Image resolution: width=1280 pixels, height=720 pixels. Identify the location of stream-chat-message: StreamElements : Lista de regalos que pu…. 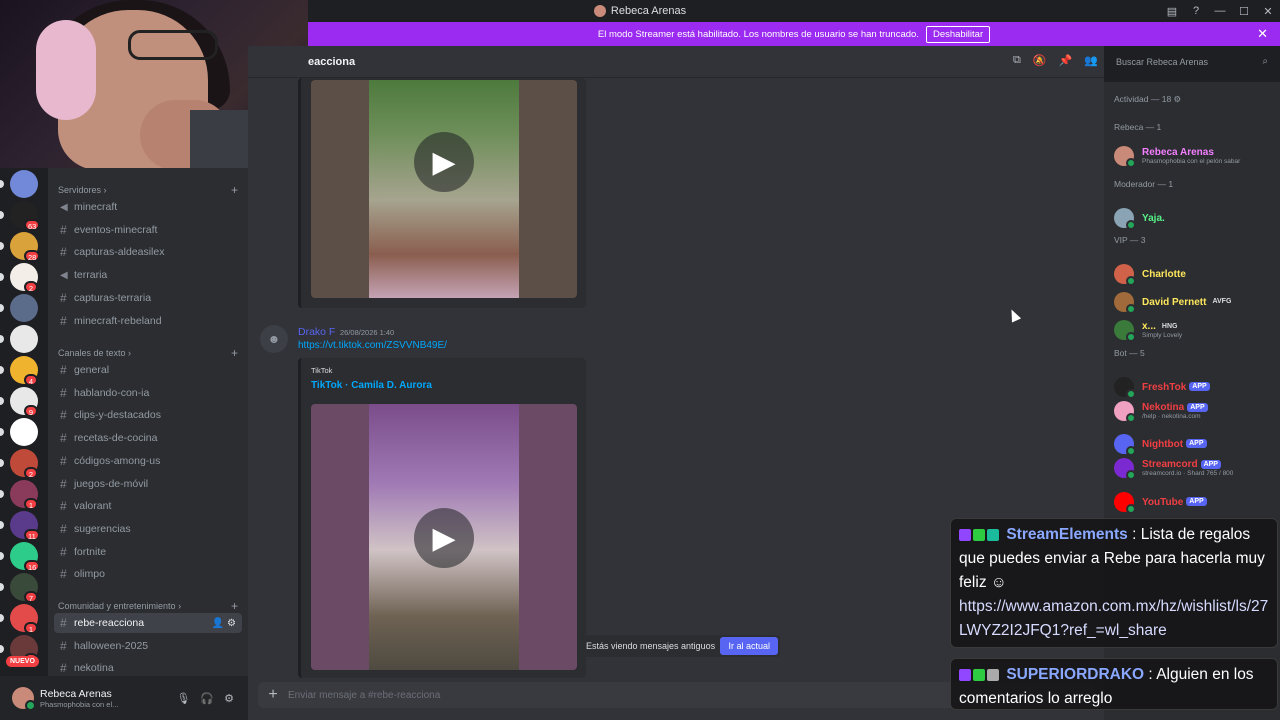
(1114, 583).